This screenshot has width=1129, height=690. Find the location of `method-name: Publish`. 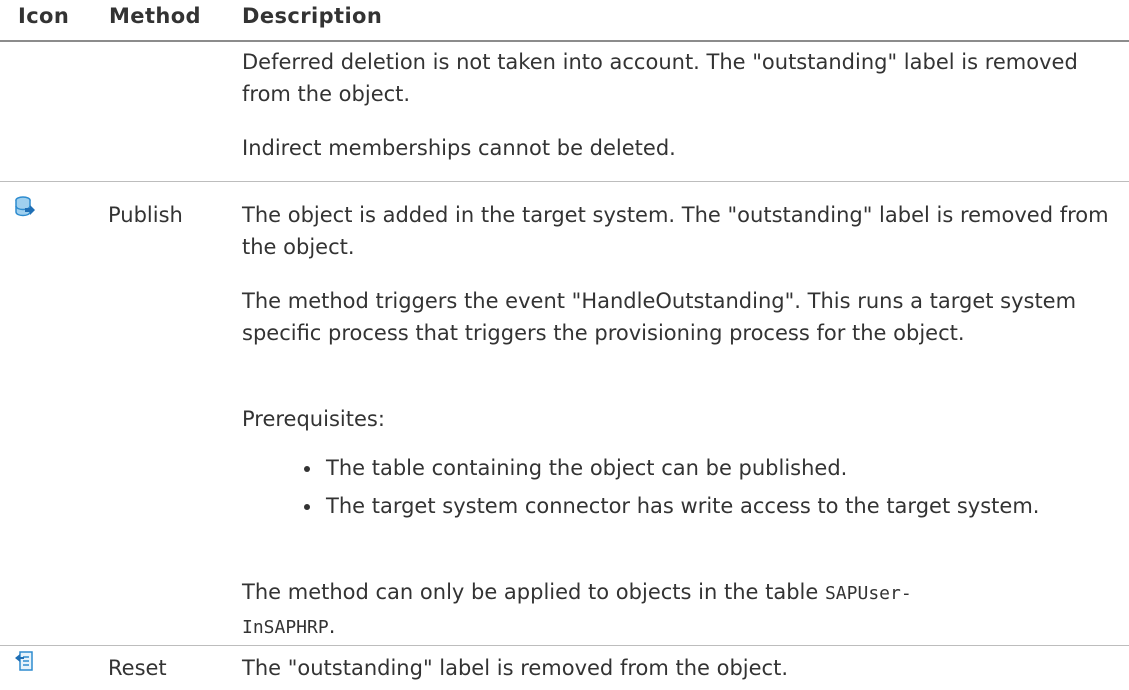

method-name: Publish is located at coordinates (145, 215).